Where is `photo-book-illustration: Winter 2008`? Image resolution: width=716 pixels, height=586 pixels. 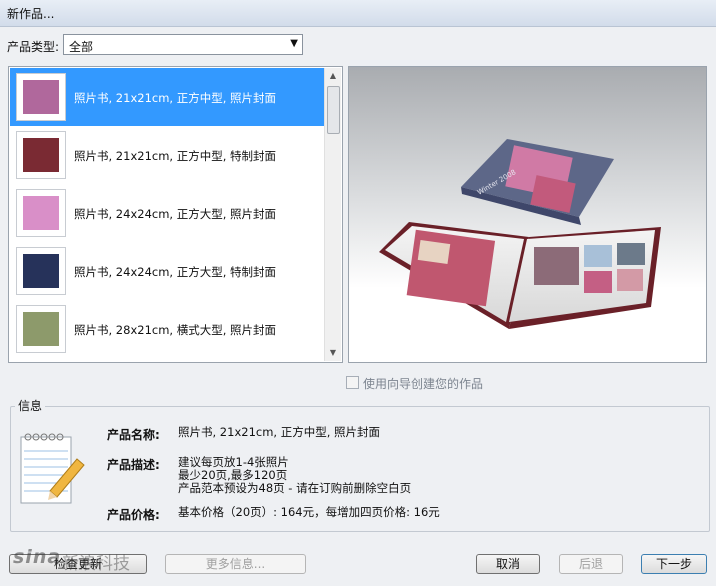
photo-book-illustration: Winter 2008 is located at coordinates (520, 234).